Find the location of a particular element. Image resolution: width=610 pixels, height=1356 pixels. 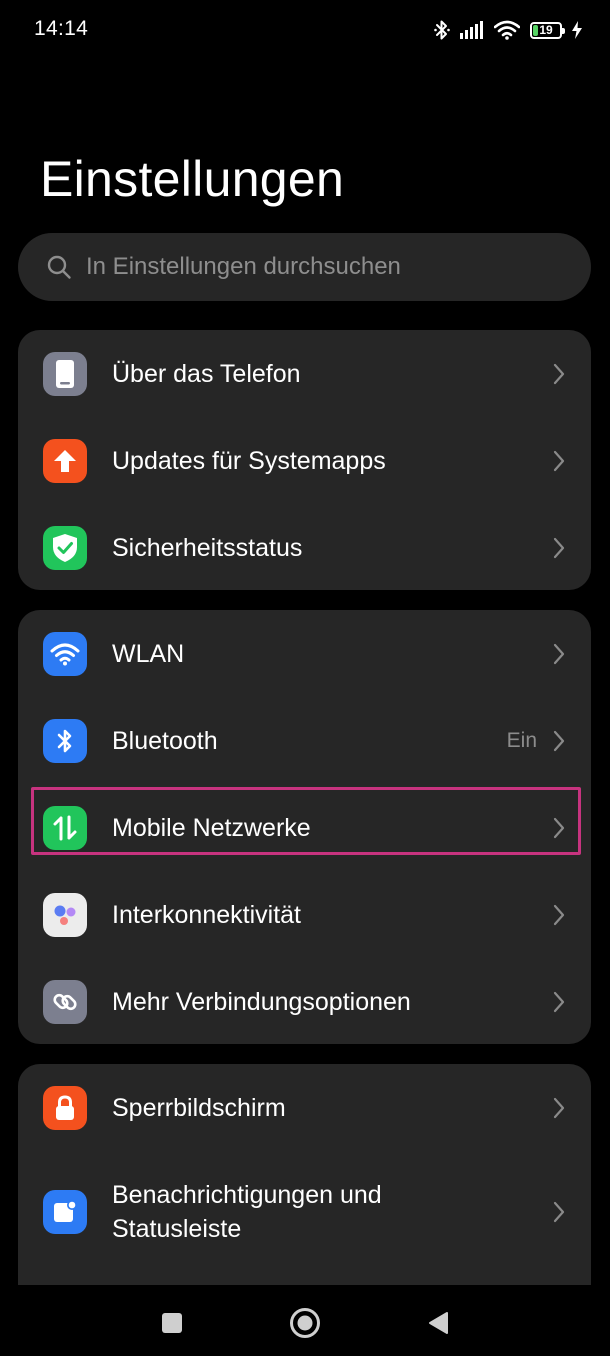

square-icon is located at coordinates (172, 1323).